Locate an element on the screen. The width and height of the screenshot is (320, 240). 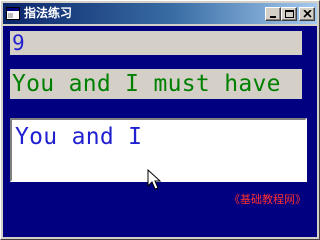
maximize-button is located at coordinates (289, 14).